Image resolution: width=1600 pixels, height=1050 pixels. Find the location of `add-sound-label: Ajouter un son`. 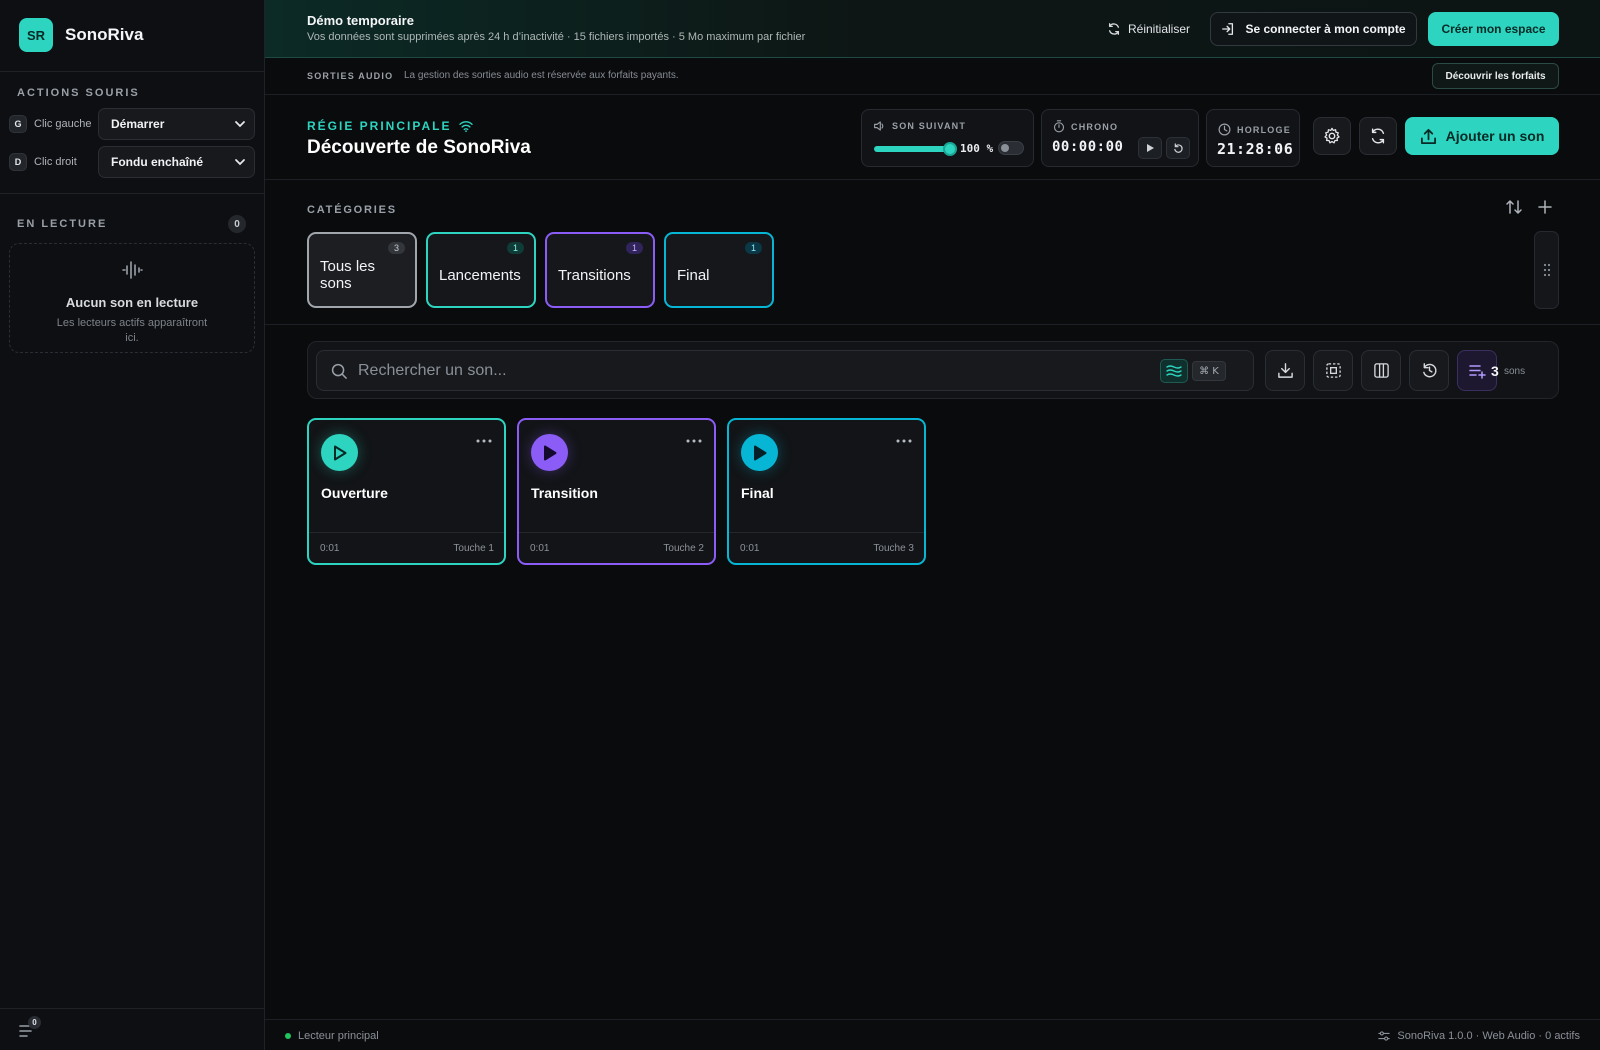

add-sound-label: Ajouter un son is located at coordinates (1495, 136).